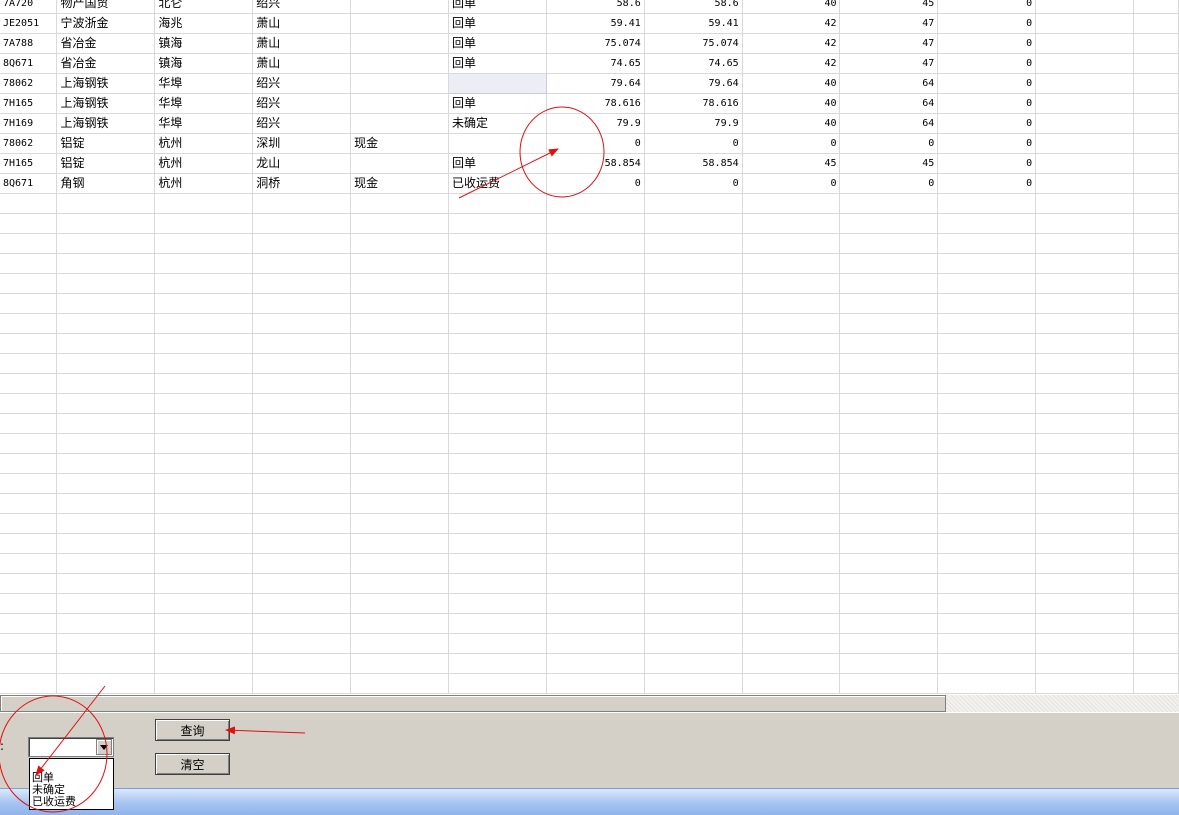 The image size is (1179, 815). What do you see at coordinates (791, 163) in the screenshot?
I see `cell-v3: 45` at bounding box center [791, 163].